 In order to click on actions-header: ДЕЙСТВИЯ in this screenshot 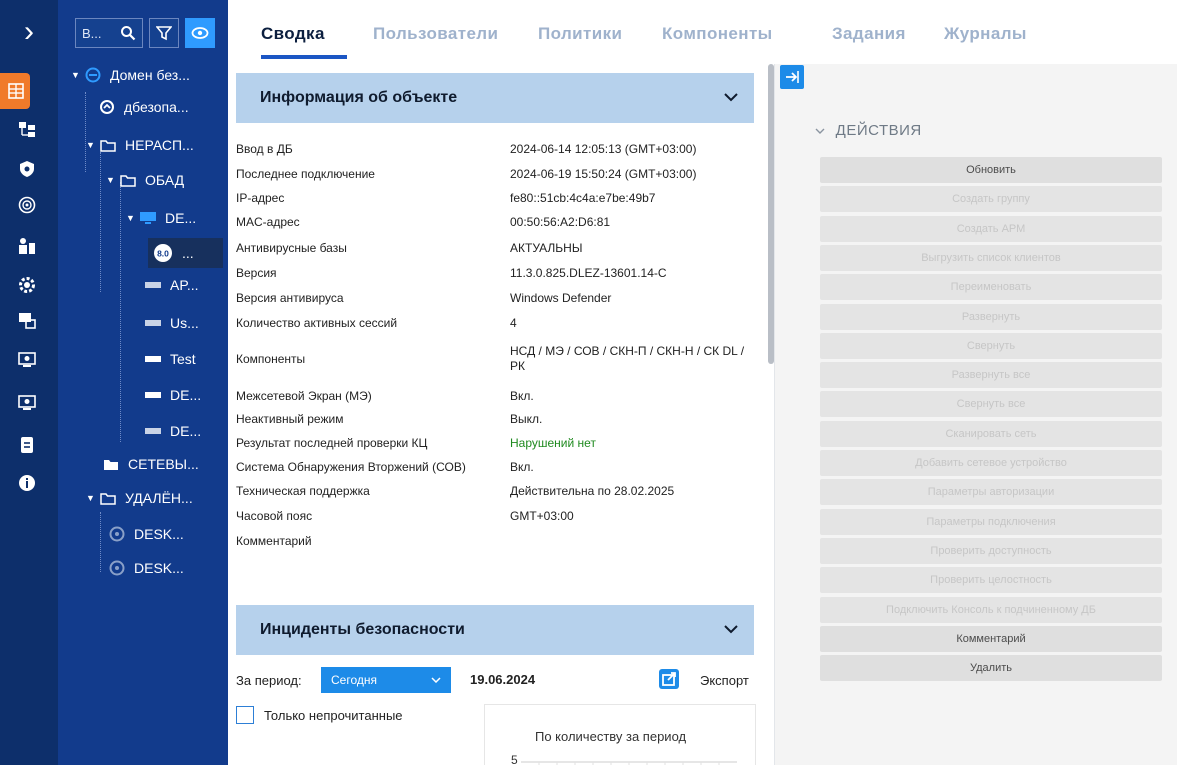, I will do `click(868, 130)`.